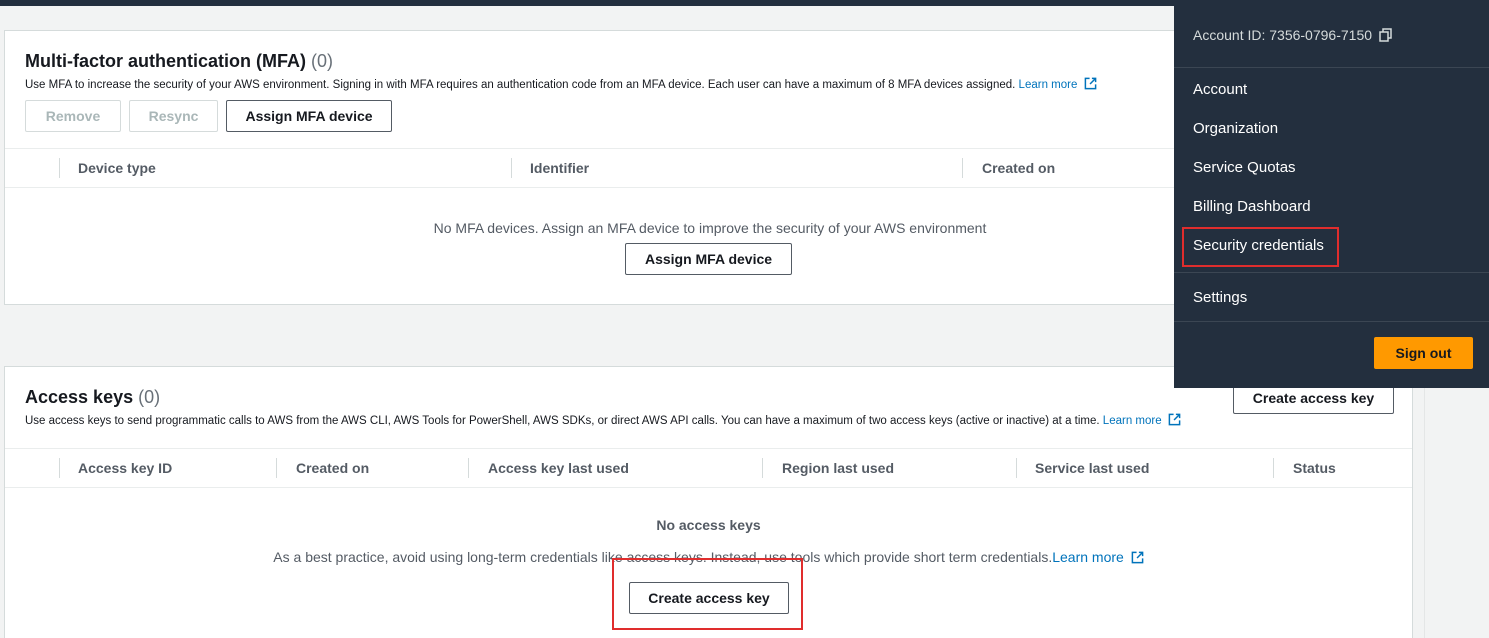 This screenshot has width=1489, height=638. Describe the element at coordinates (1132, 421) in the screenshot. I see `access-keys-learn-more-link: Learn more` at that location.